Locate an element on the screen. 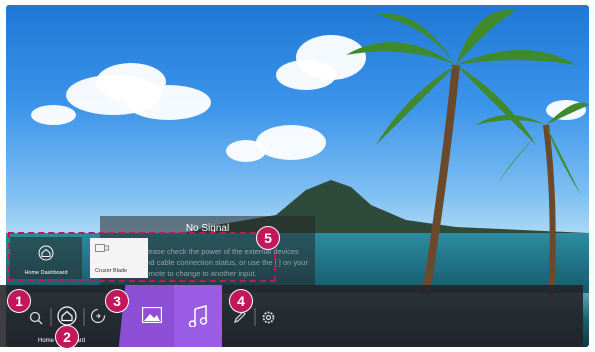 The image size is (595, 352). gallery-icon is located at coordinates (152, 315).